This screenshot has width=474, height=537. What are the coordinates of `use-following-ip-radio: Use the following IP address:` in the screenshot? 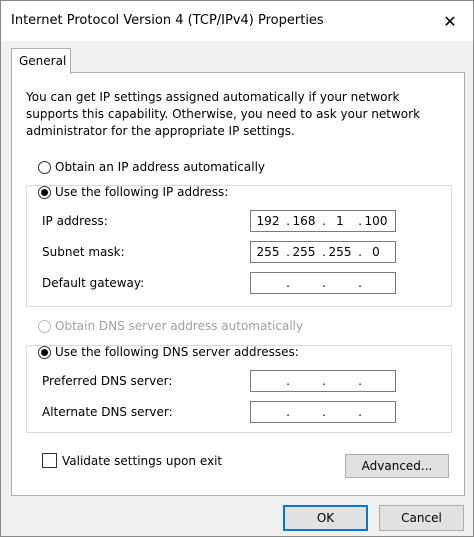 It's located at (133, 192).